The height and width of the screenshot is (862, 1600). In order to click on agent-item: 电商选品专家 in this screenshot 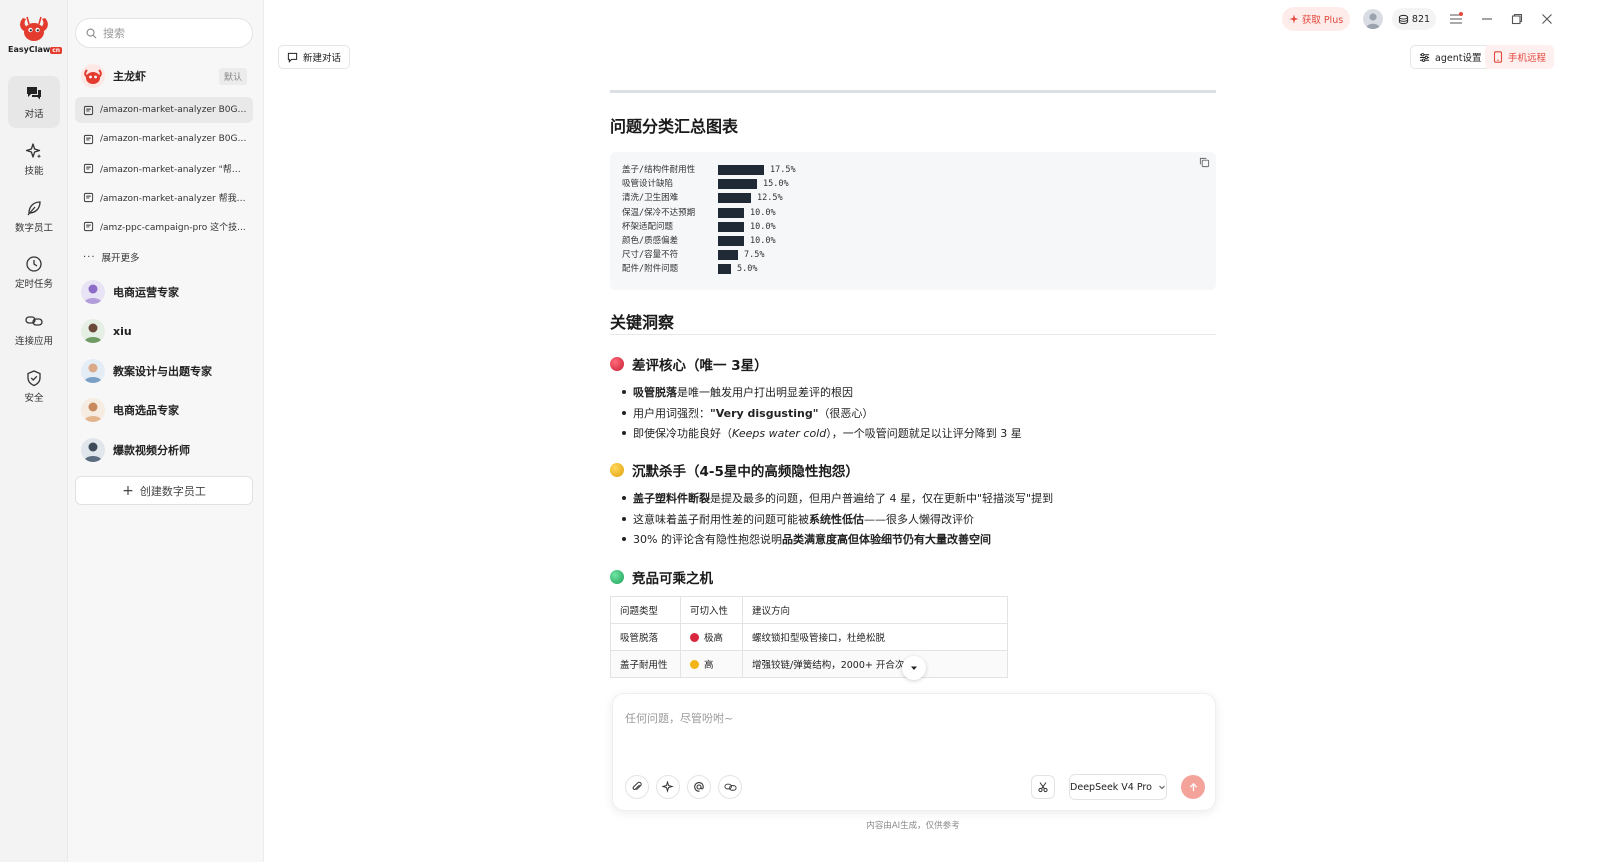, I will do `click(164, 410)`.